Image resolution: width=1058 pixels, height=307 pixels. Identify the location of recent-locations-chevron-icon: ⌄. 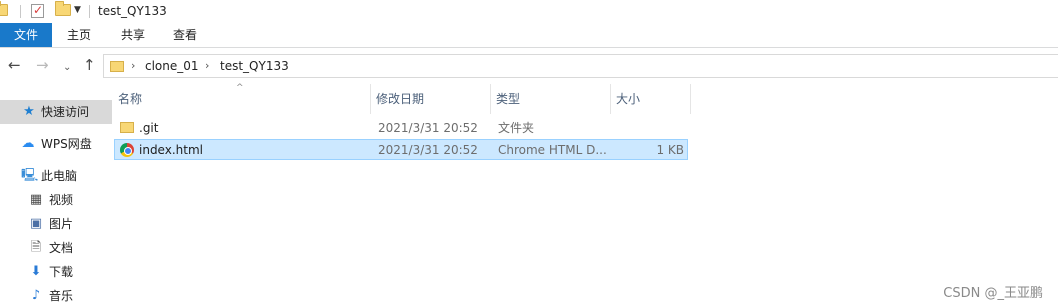
(67, 68).